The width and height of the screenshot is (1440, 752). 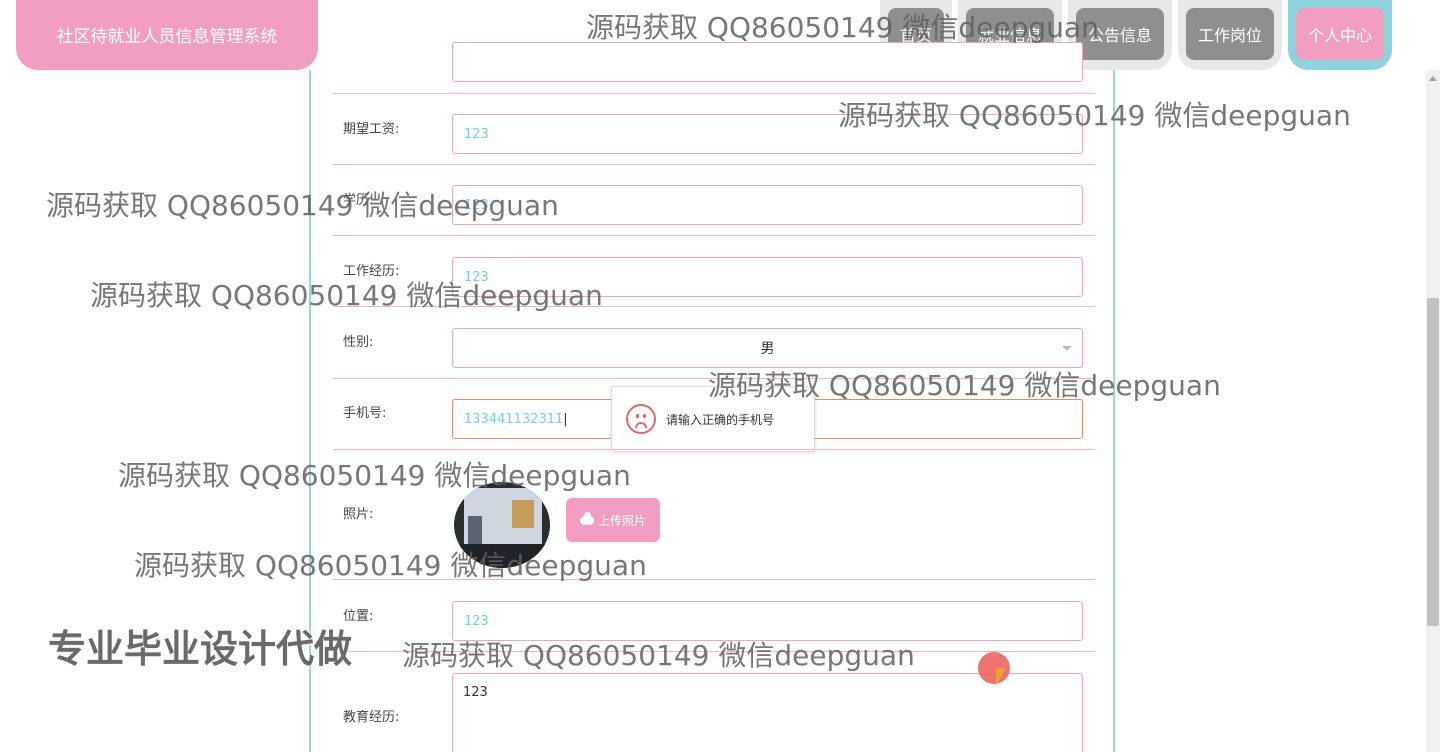 I want to click on gender-select-value: 男, so click(x=767, y=349).